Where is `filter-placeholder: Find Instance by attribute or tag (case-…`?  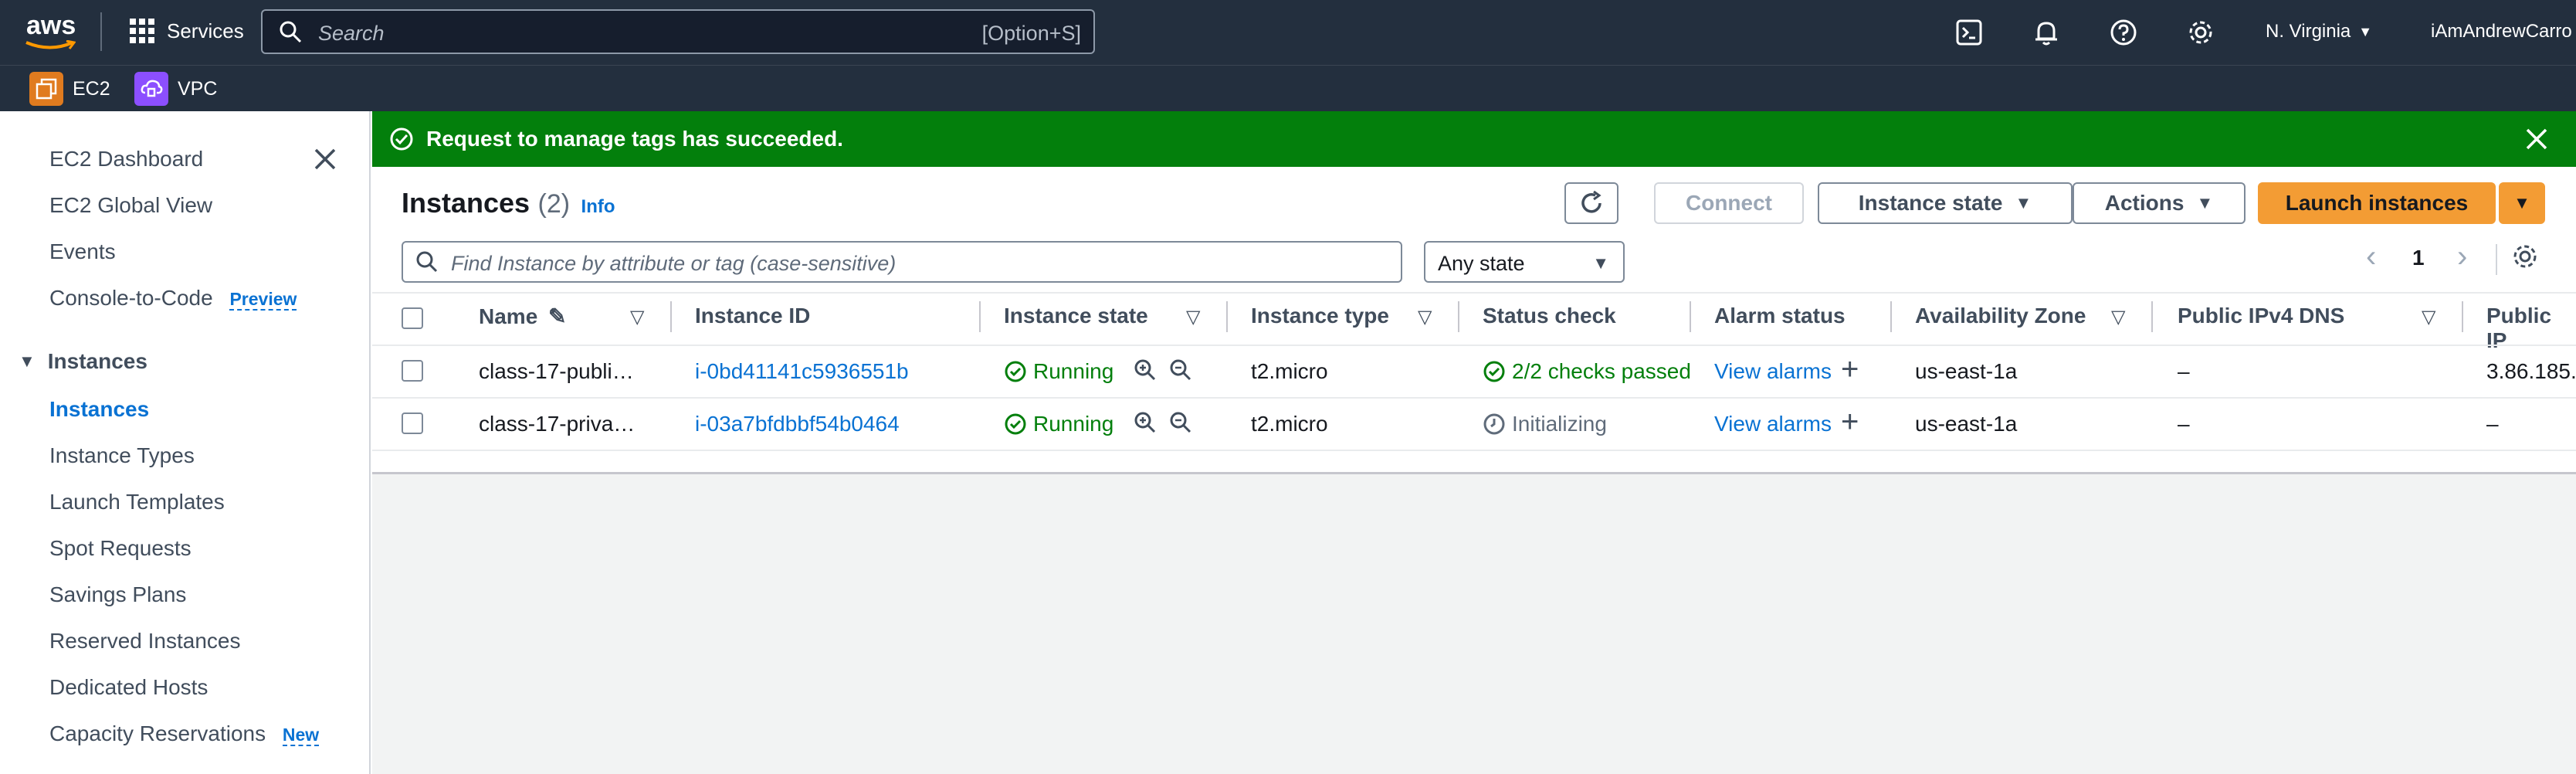 filter-placeholder: Find Instance by attribute or tag (case-… is located at coordinates (674, 263).